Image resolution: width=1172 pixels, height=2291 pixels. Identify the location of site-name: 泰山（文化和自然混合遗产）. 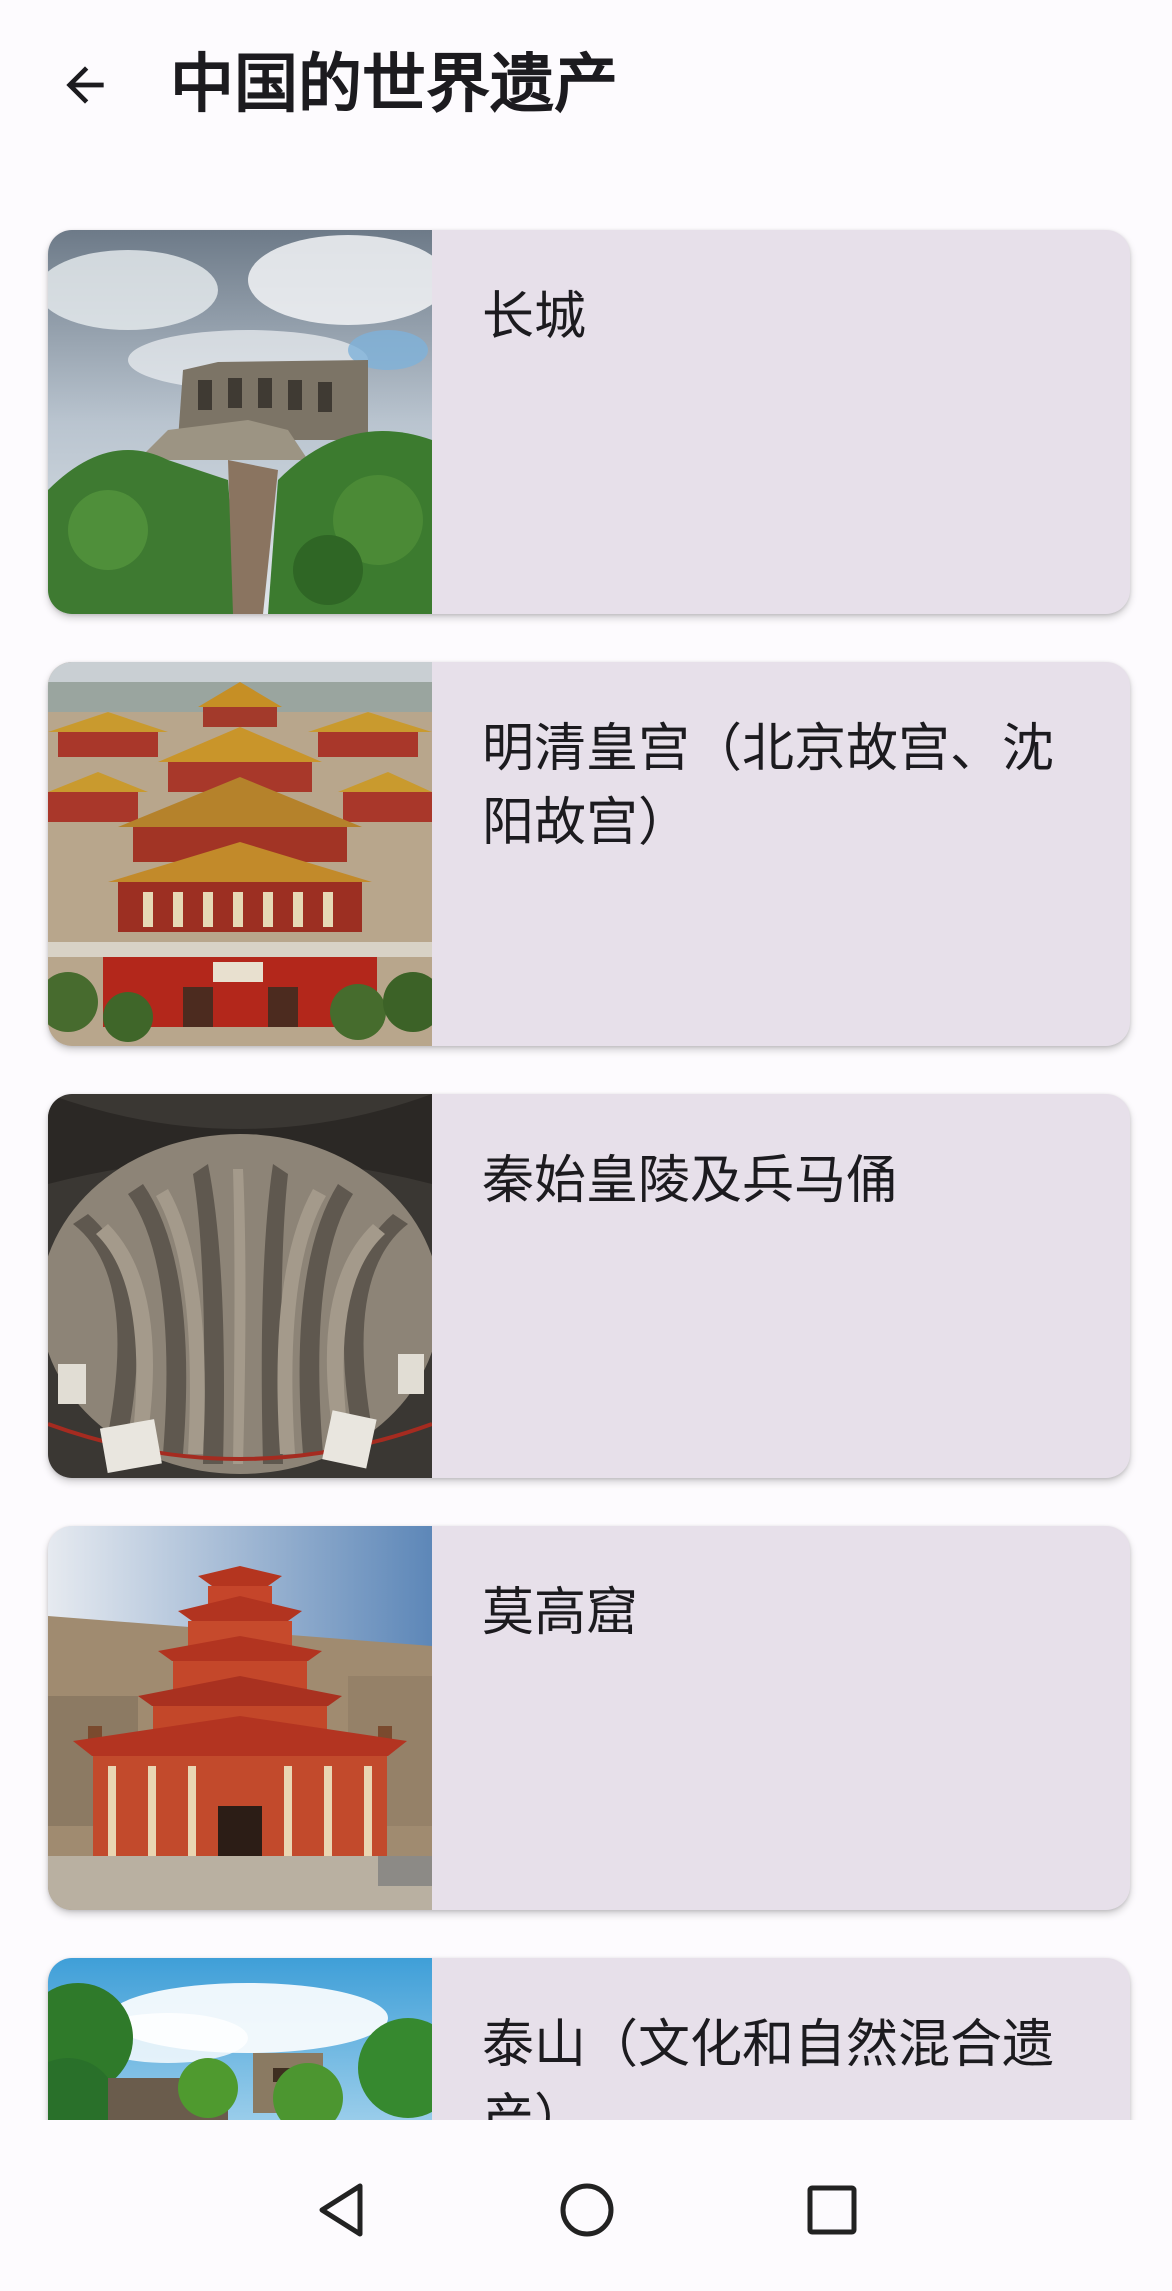
(768, 2067).